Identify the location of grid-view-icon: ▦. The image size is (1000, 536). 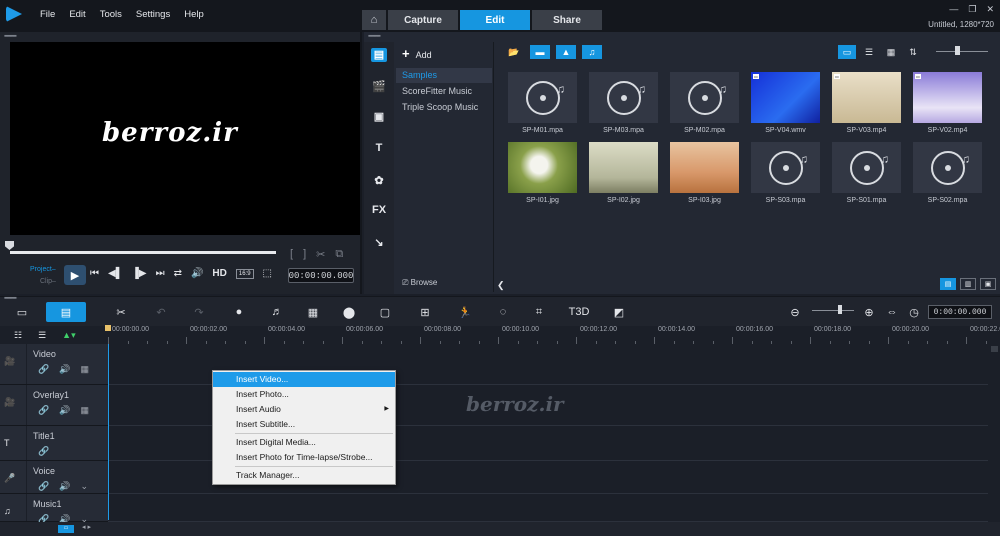
(891, 52).